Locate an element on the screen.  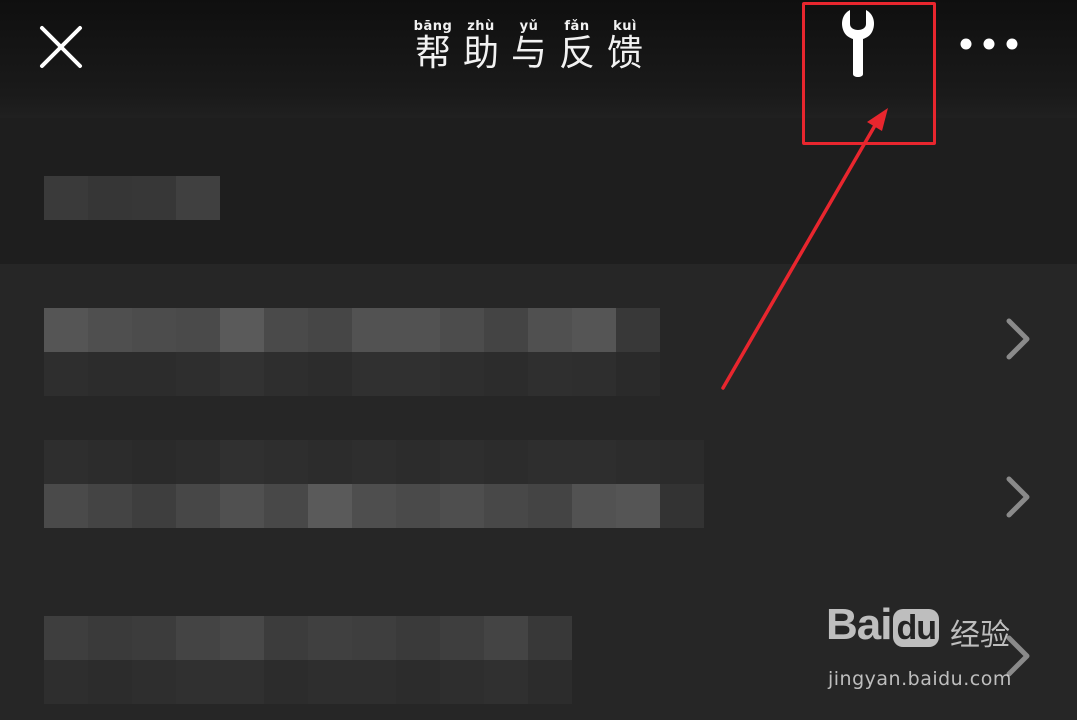
title-pinyin: fǎn is located at coordinates (577, 26).